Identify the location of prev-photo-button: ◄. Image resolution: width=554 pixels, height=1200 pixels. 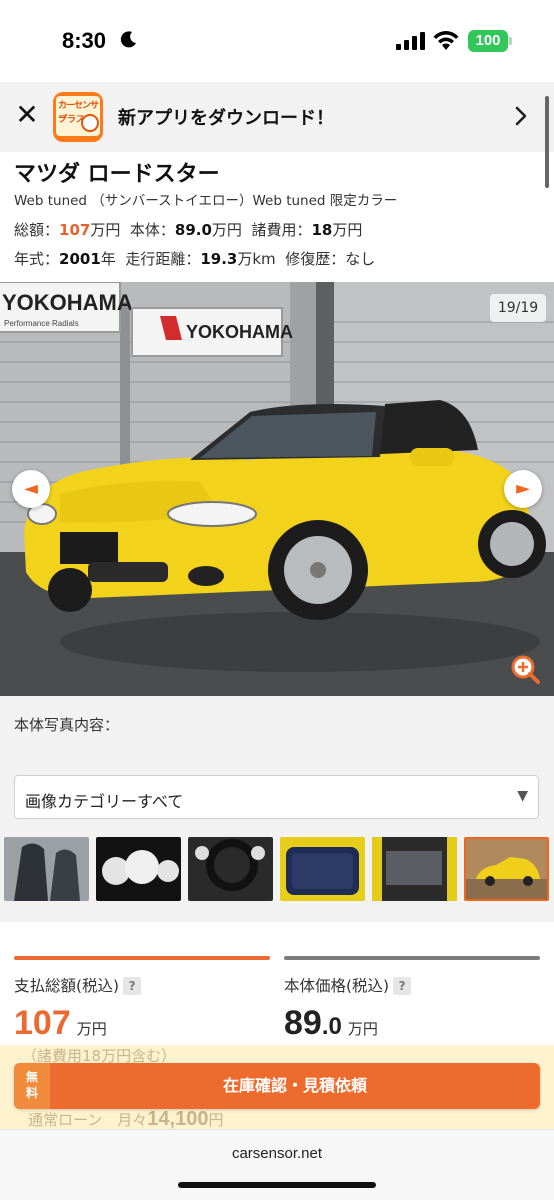
(31, 489).